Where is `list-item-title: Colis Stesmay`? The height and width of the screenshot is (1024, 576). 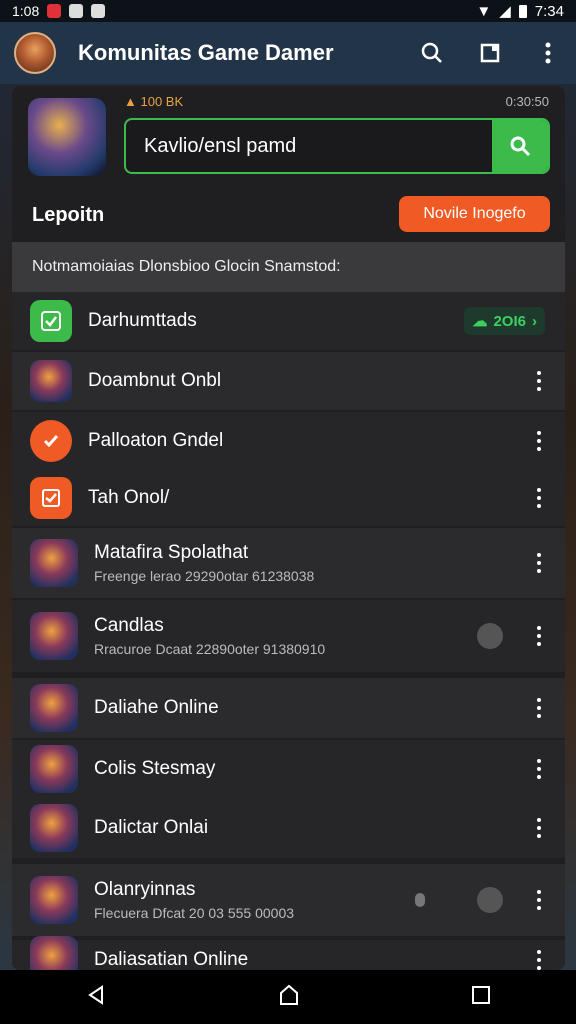
list-item-title: Colis Stesmay is located at coordinates (155, 768).